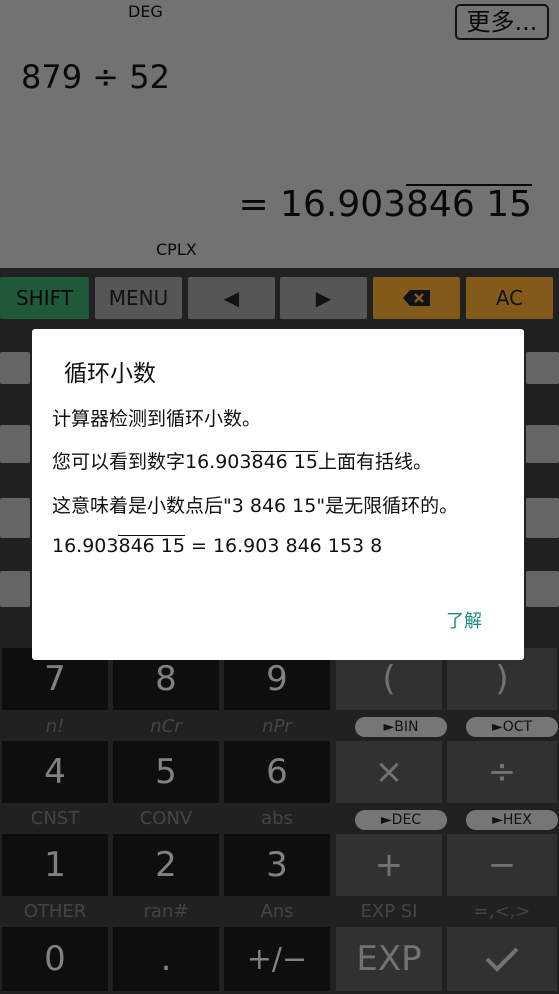 This screenshot has width=559, height=994. I want to click on dialog-line-4-suffix: = 16.903 846 153 8, so click(283, 546).